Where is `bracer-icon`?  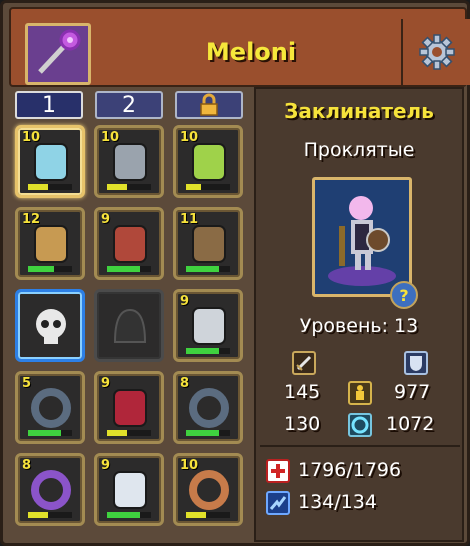
bracer-icon is located at coordinates (209, 326).